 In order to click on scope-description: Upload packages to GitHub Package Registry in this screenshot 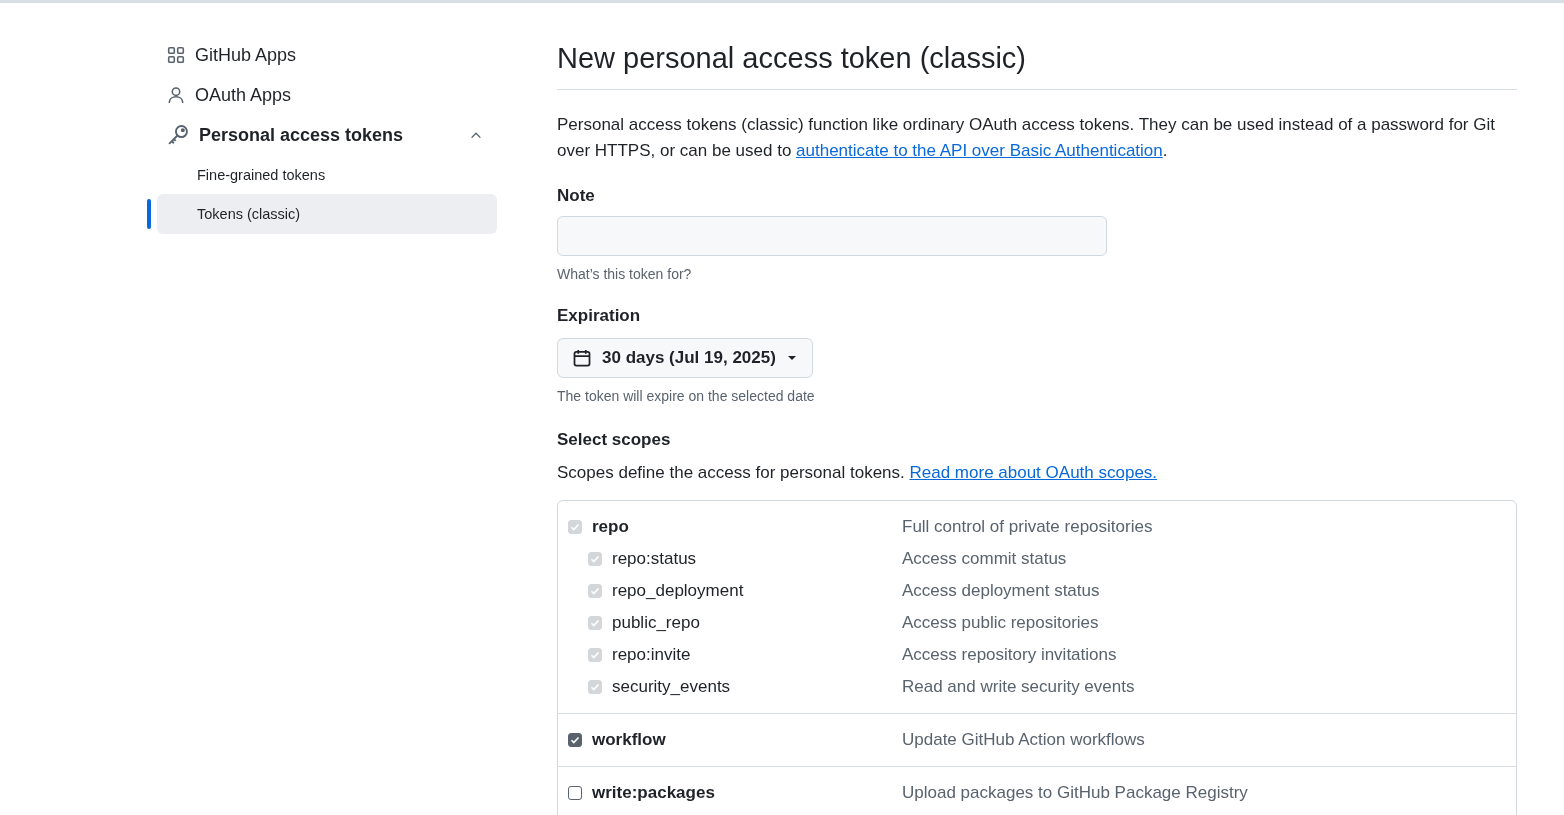, I will do `click(1075, 793)`.